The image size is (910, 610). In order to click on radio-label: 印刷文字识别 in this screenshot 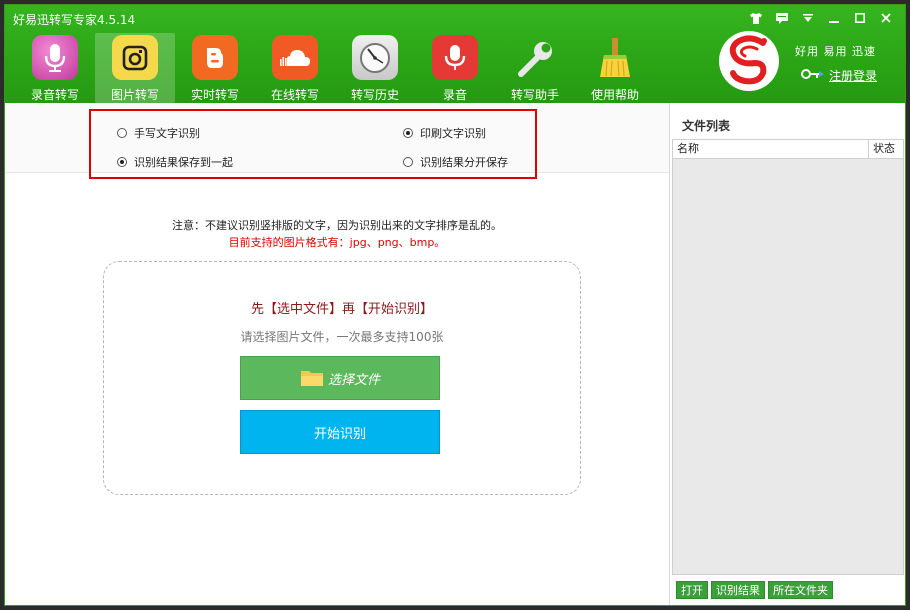, I will do `click(453, 133)`.